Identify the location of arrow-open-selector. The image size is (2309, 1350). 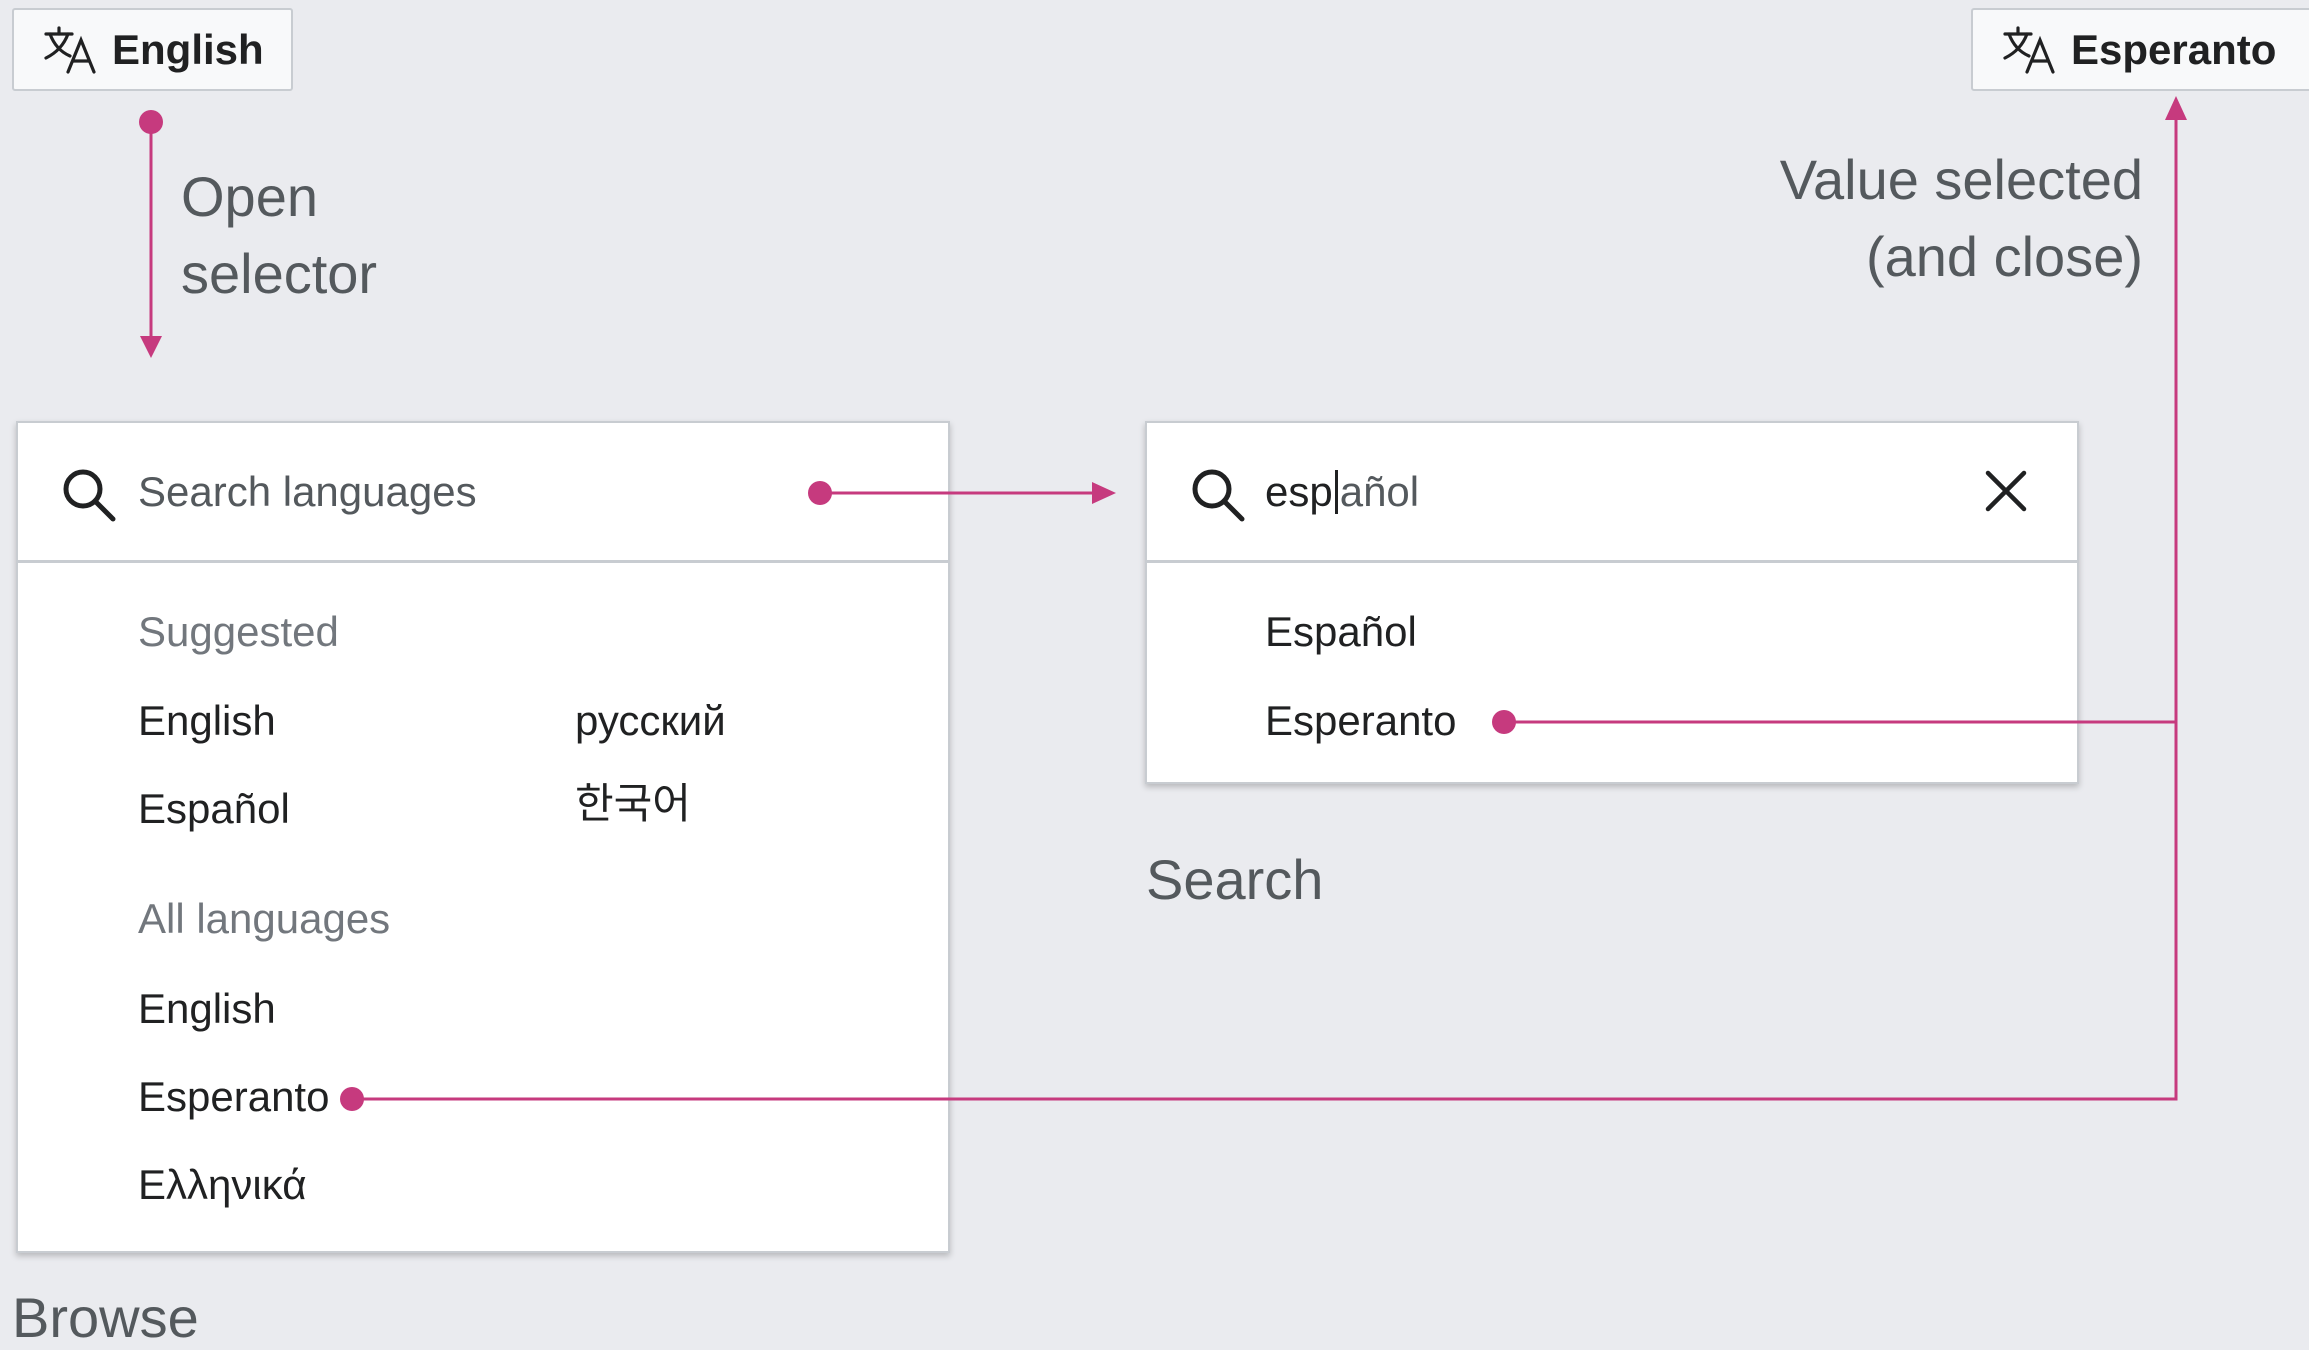
(151, 234).